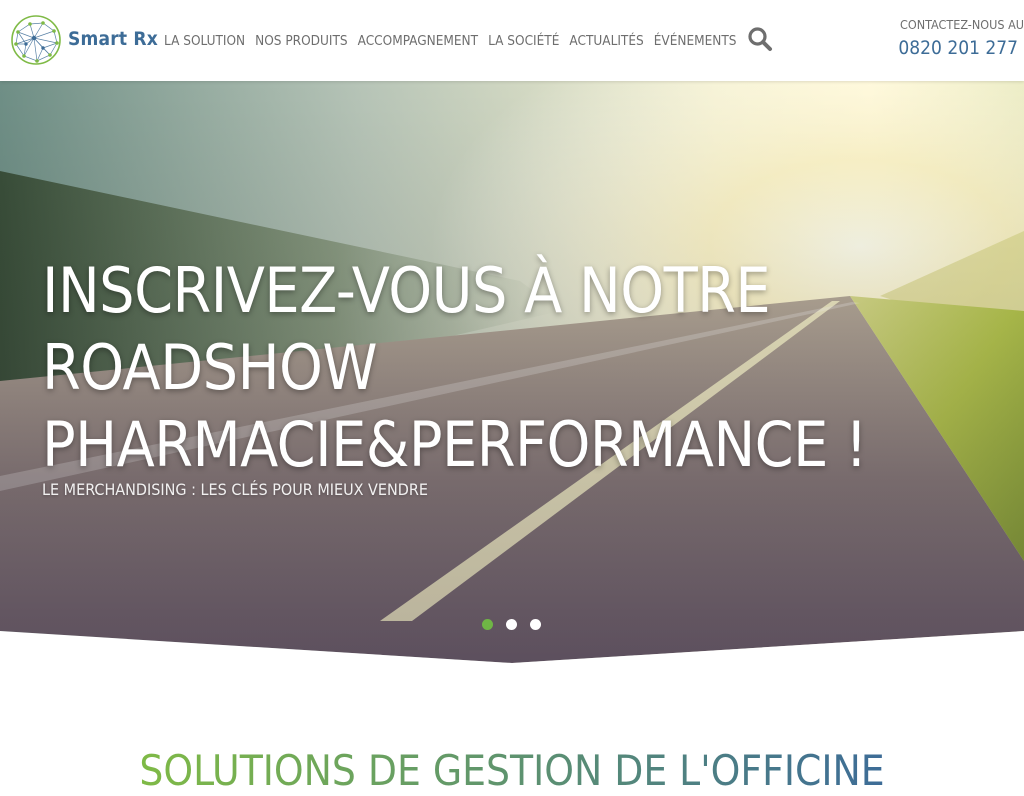  I want to click on brand-name: Smart Rx, so click(113, 39).